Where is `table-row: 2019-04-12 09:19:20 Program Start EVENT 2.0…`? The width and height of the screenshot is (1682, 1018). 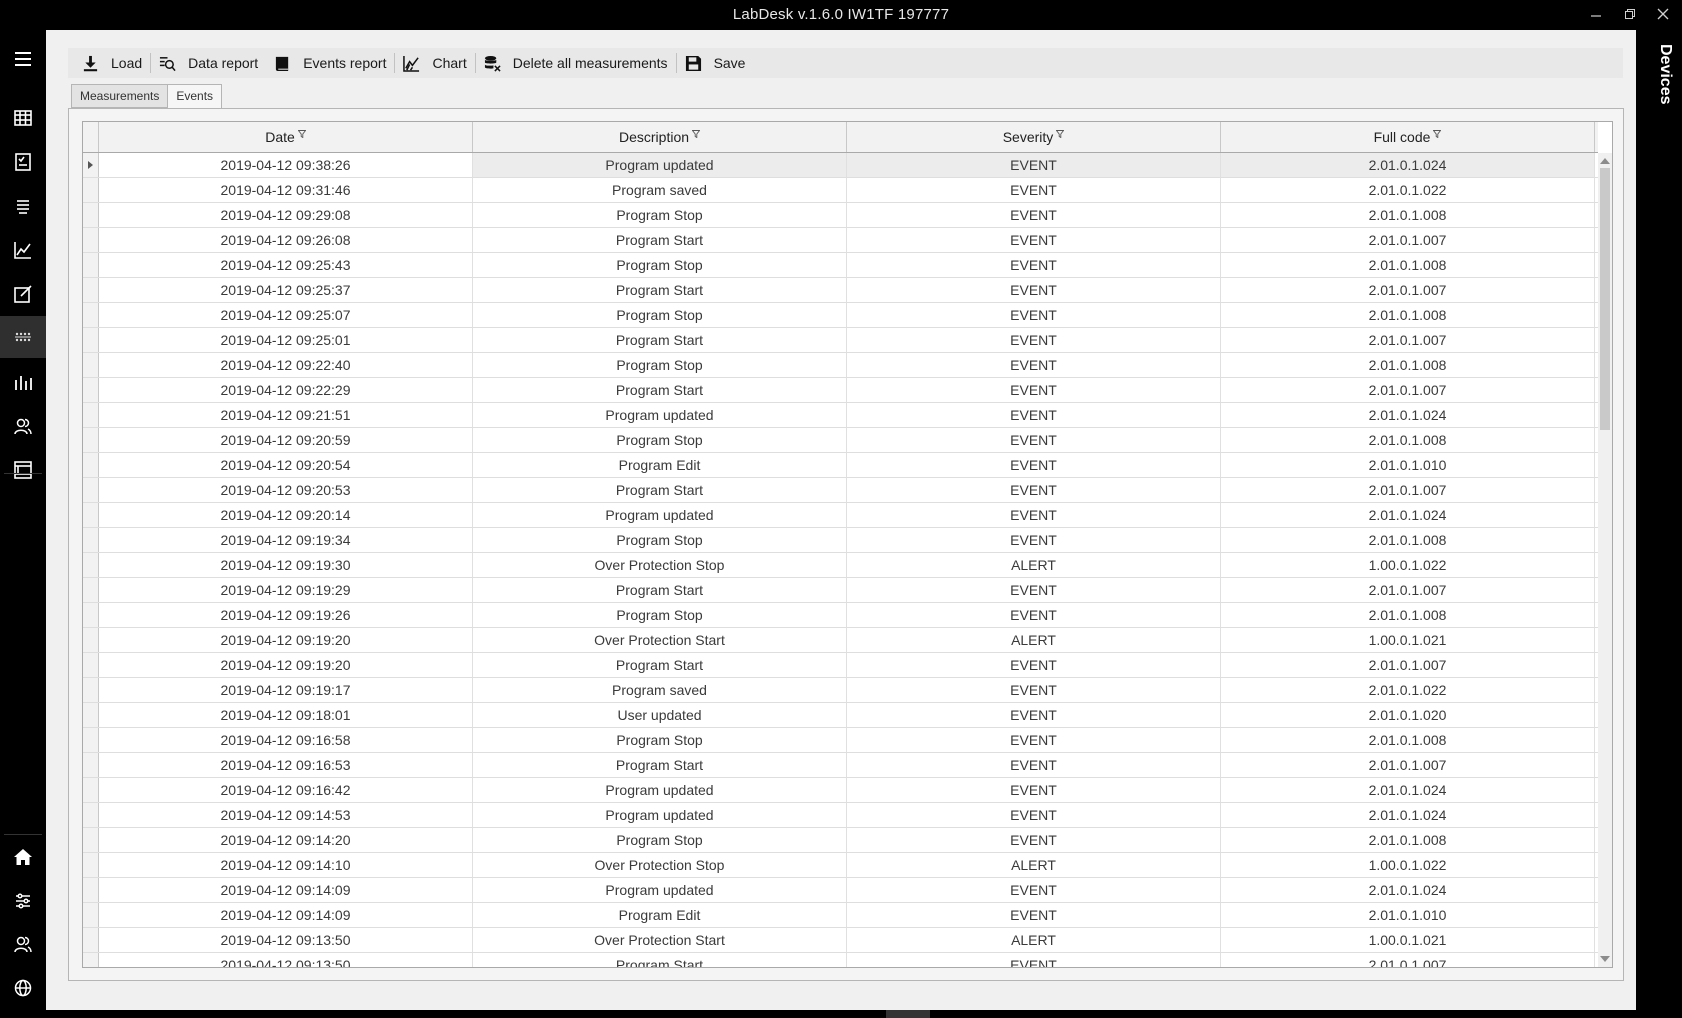
table-row: 2019-04-12 09:19:20 Program Start EVENT 2.0… is located at coordinates (840, 665).